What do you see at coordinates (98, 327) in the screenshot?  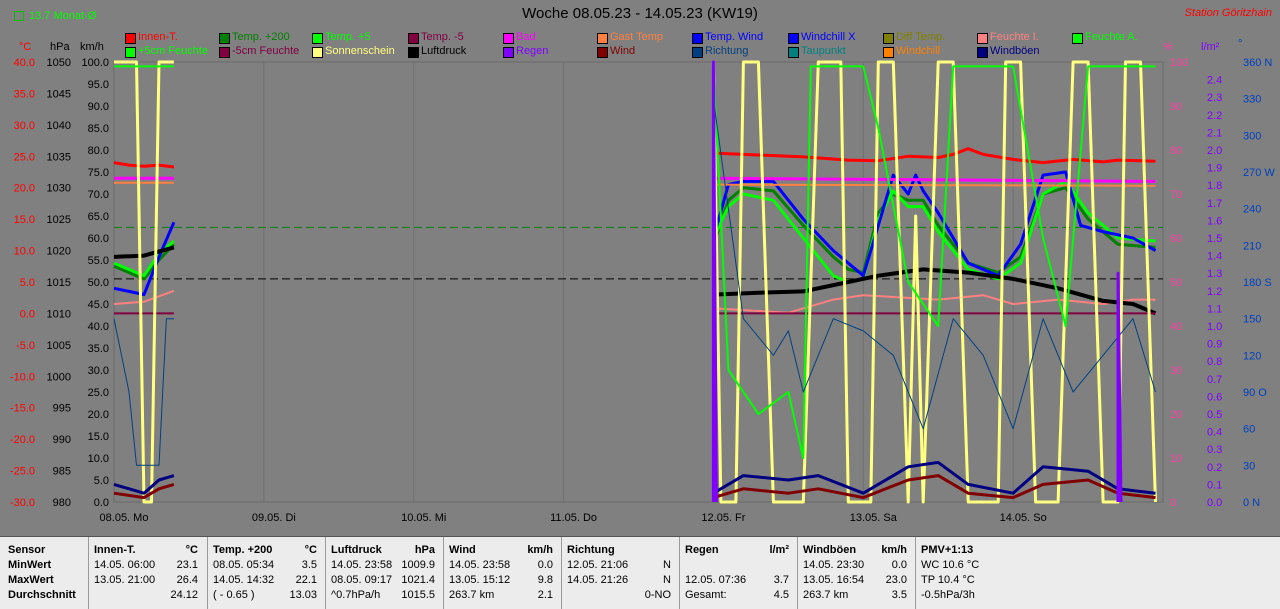 I see `wind-tick-label: 40.0` at bounding box center [98, 327].